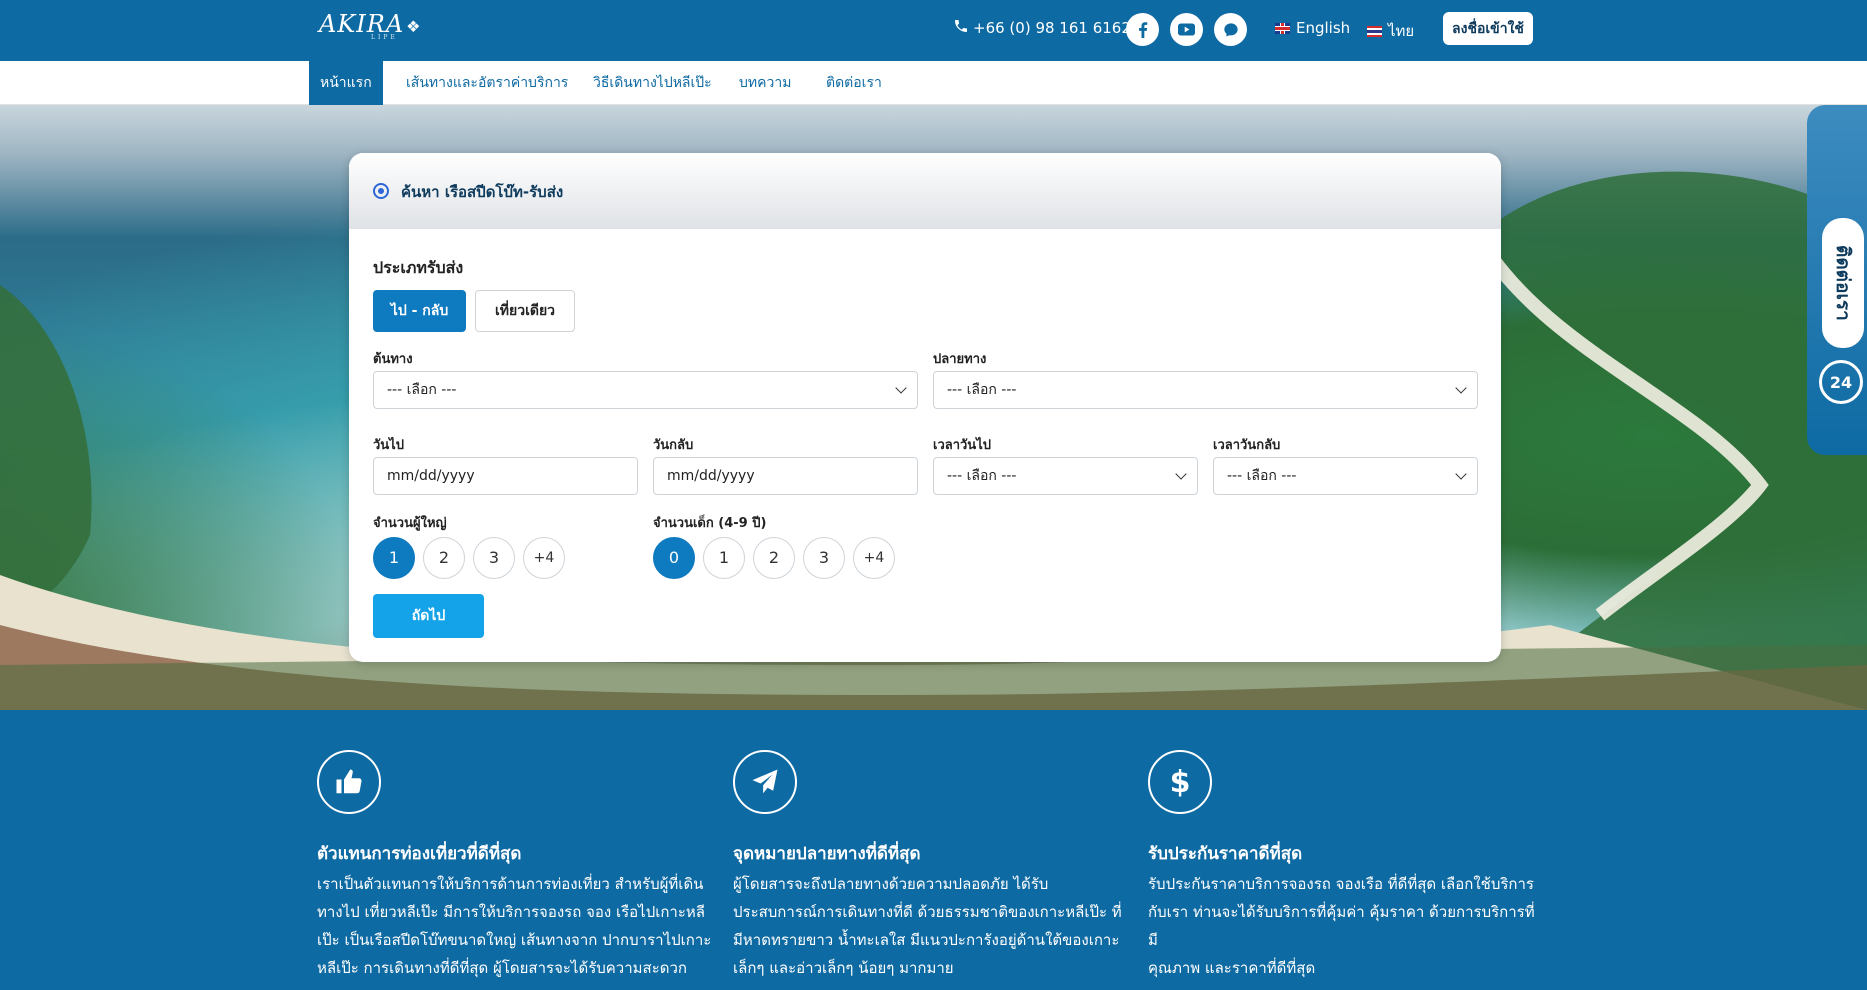  I want to click on feature-text-line: เล็กๆ และอ่าวเล็กๆ น้อยๆ มากมาย, so click(843, 968).